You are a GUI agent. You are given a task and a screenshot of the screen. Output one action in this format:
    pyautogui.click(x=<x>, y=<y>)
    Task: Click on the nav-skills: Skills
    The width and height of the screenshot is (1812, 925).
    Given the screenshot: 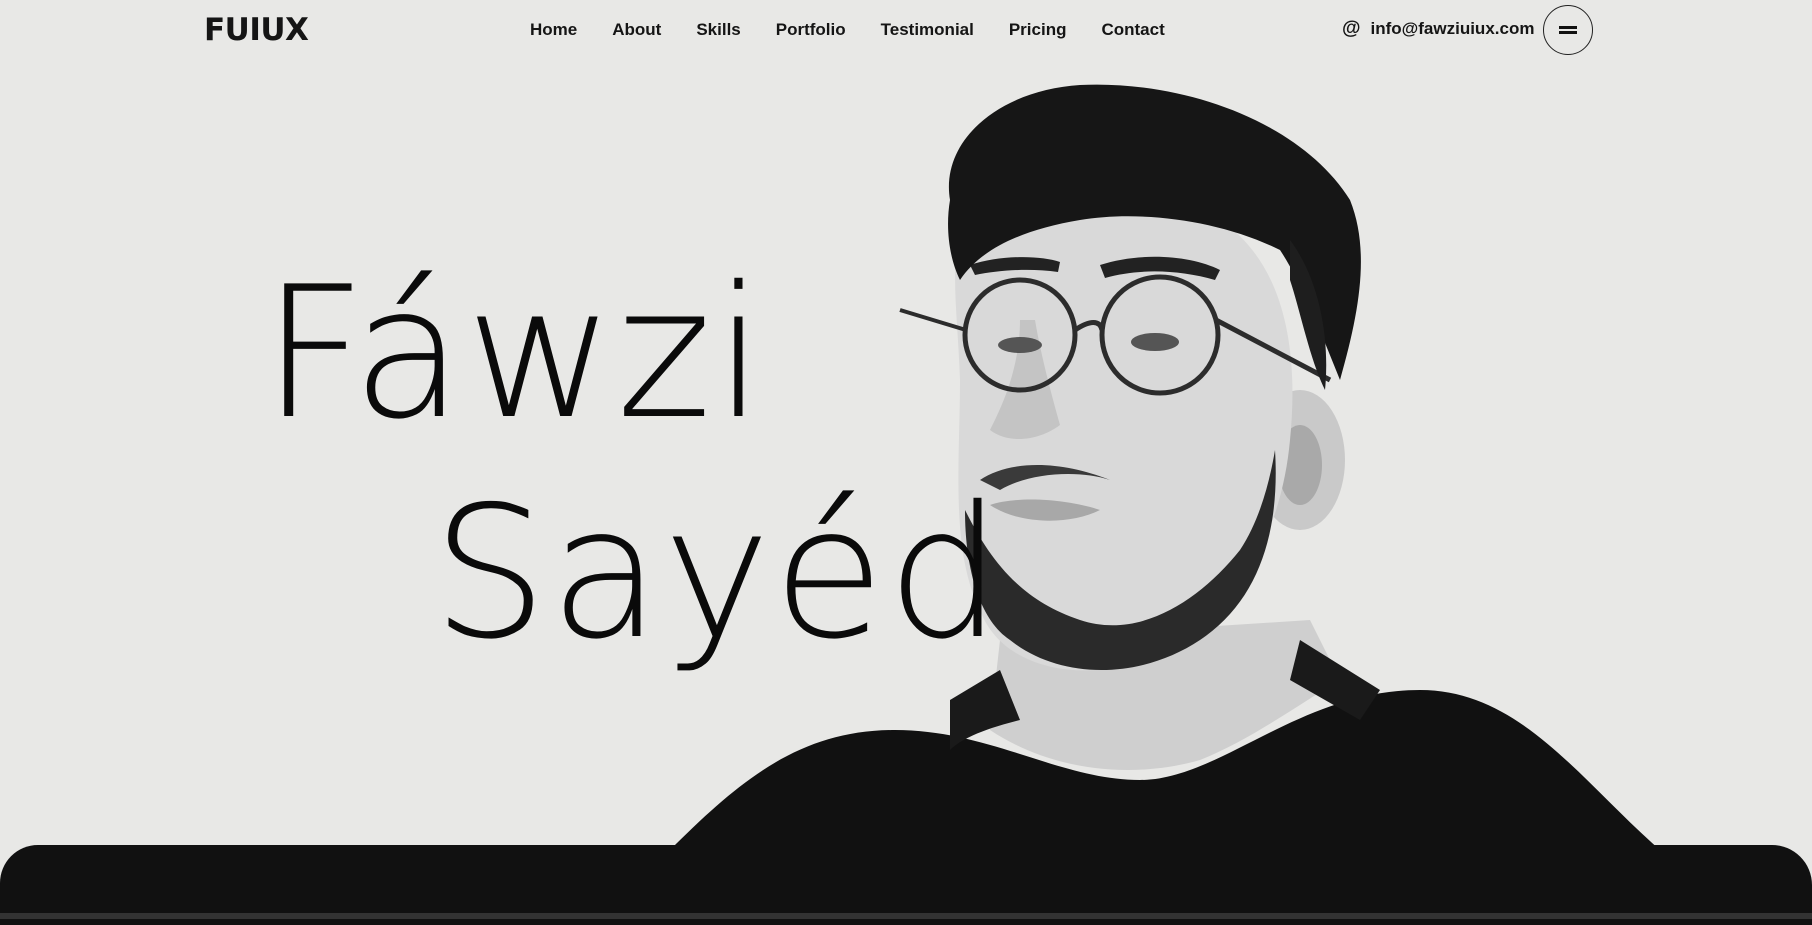 What is the action you would take?
    pyautogui.click(x=718, y=30)
    